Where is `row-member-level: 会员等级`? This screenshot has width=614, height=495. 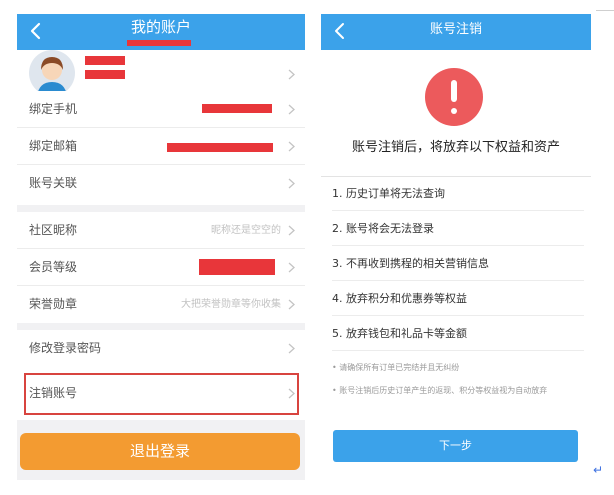
row-member-level: 会员等级 is located at coordinates (161, 267).